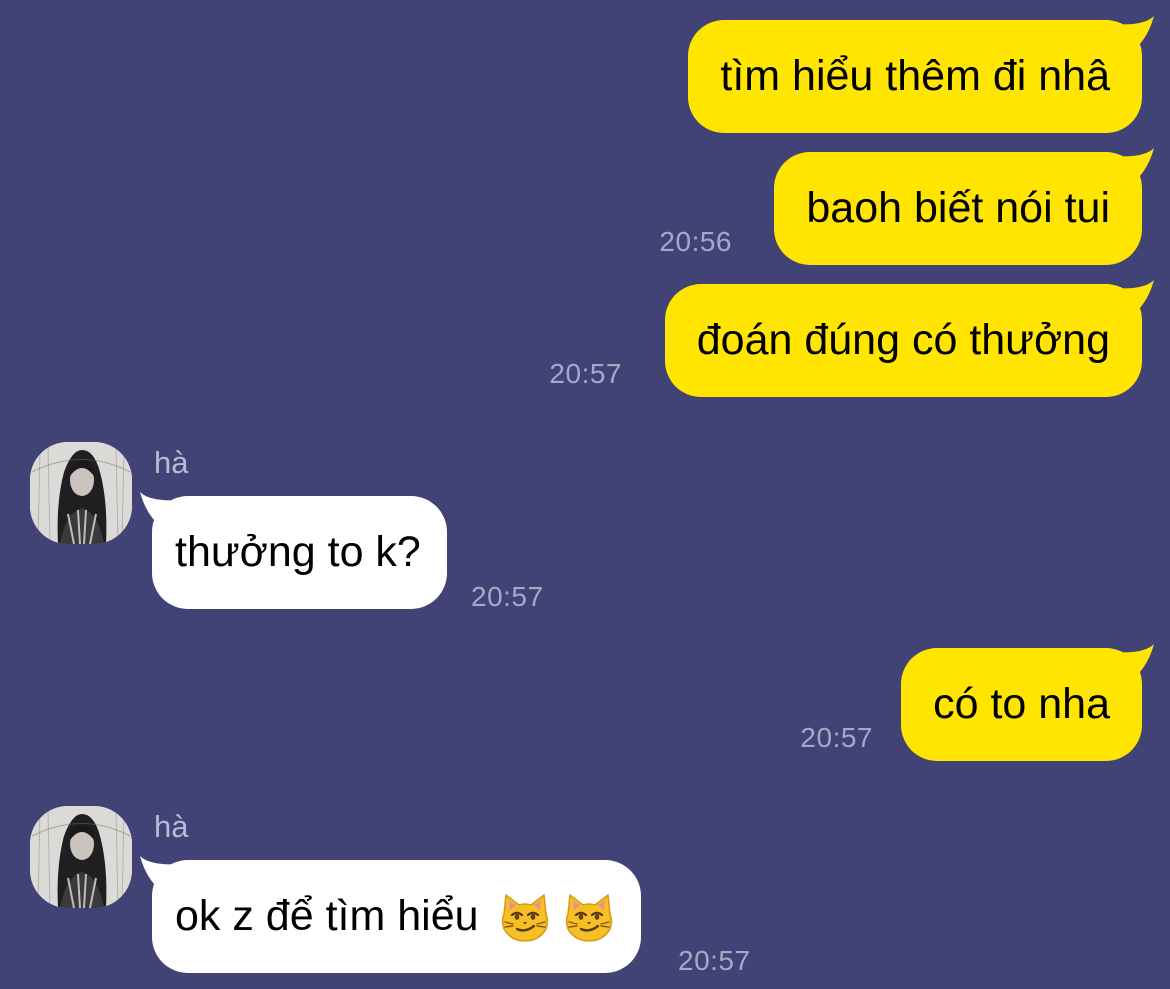 The width and height of the screenshot is (1170, 989). I want to click on incoming-message-bubble: ok z để tìm hiểu, so click(390, 914).